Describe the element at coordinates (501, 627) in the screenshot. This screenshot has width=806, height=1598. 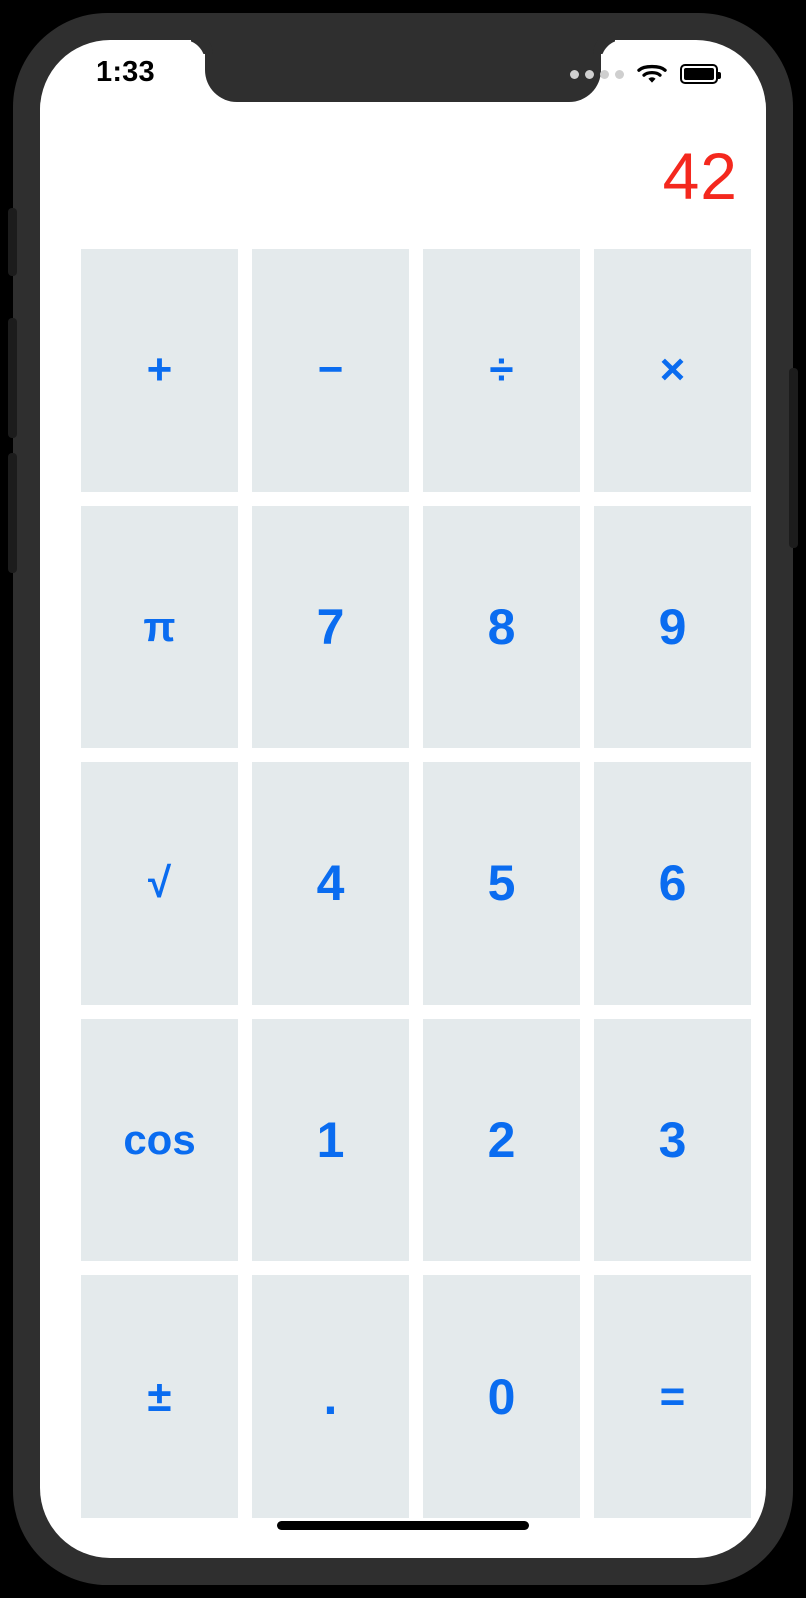
I see `key-8: 8` at that location.